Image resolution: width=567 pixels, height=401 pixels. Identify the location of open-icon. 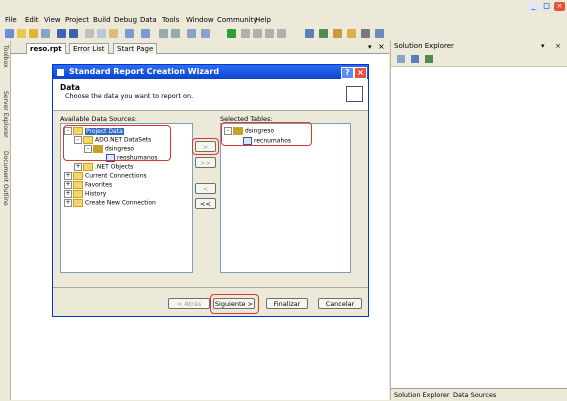
(33, 33).